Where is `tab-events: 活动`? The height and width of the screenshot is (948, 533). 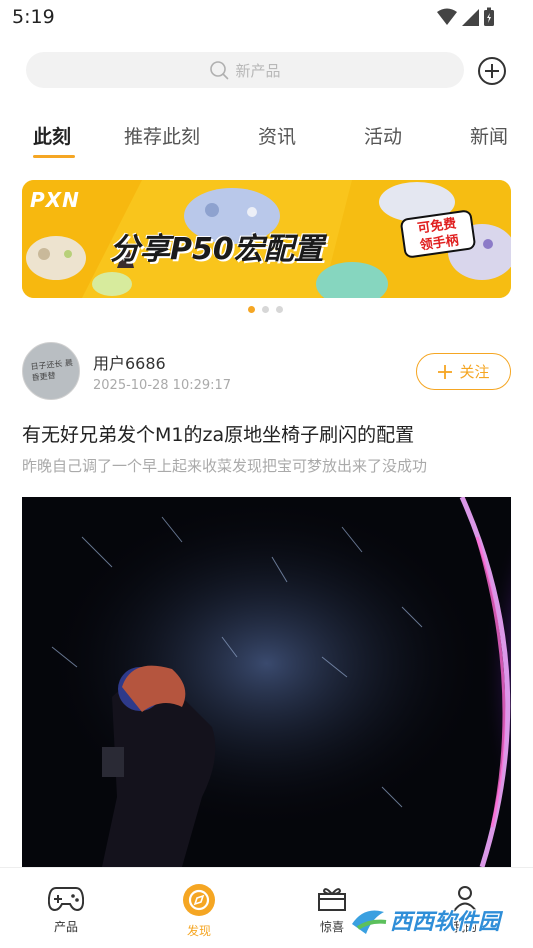
tab-events: 活动 is located at coordinates (383, 135).